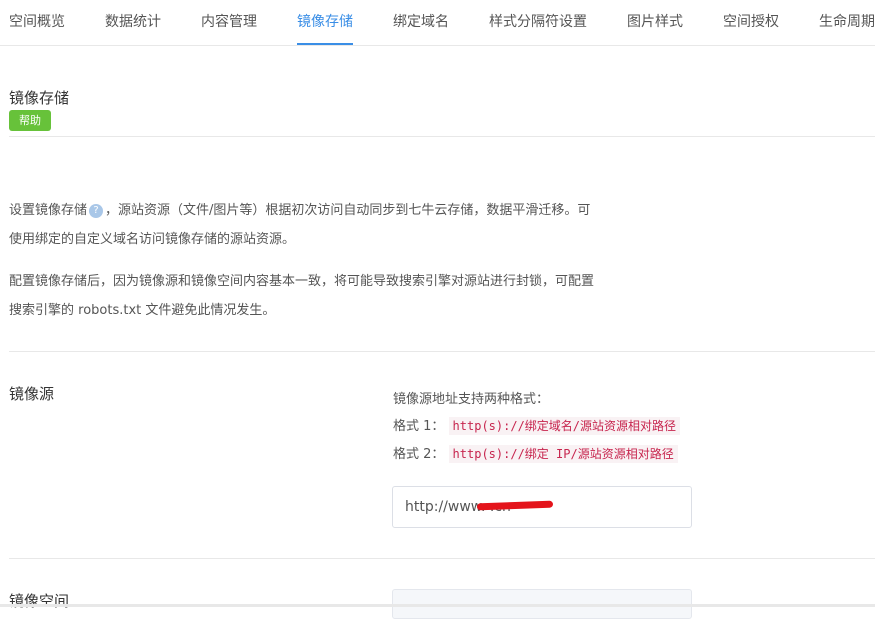 The height and width of the screenshot is (619, 875). I want to click on tab-style-separator: 样式分隔符设置, so click(538, 21).